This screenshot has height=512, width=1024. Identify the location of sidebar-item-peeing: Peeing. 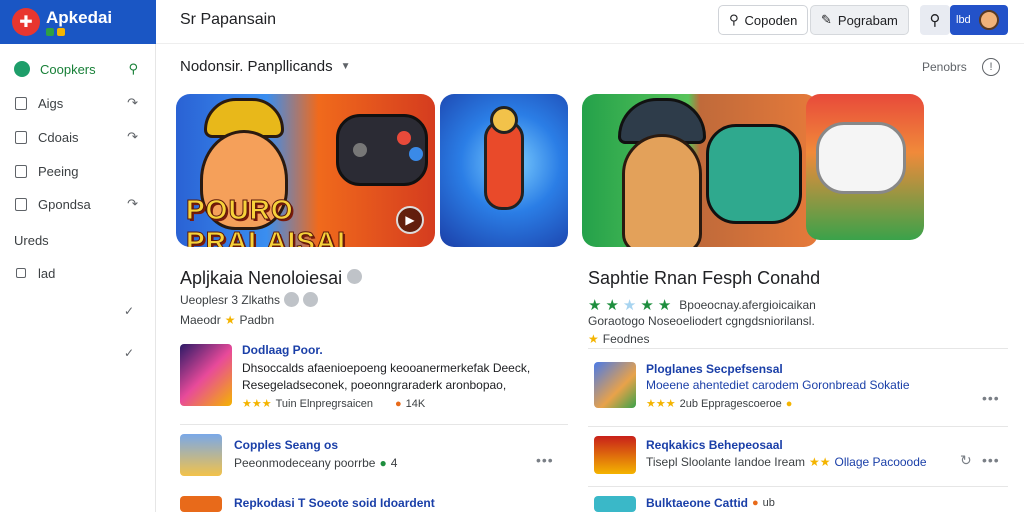
(79, 171).